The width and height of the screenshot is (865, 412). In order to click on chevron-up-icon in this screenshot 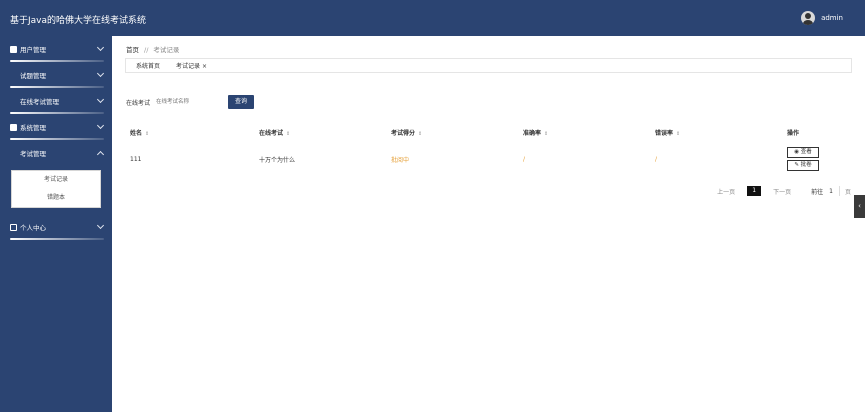, I will do `click(100, 154)`.